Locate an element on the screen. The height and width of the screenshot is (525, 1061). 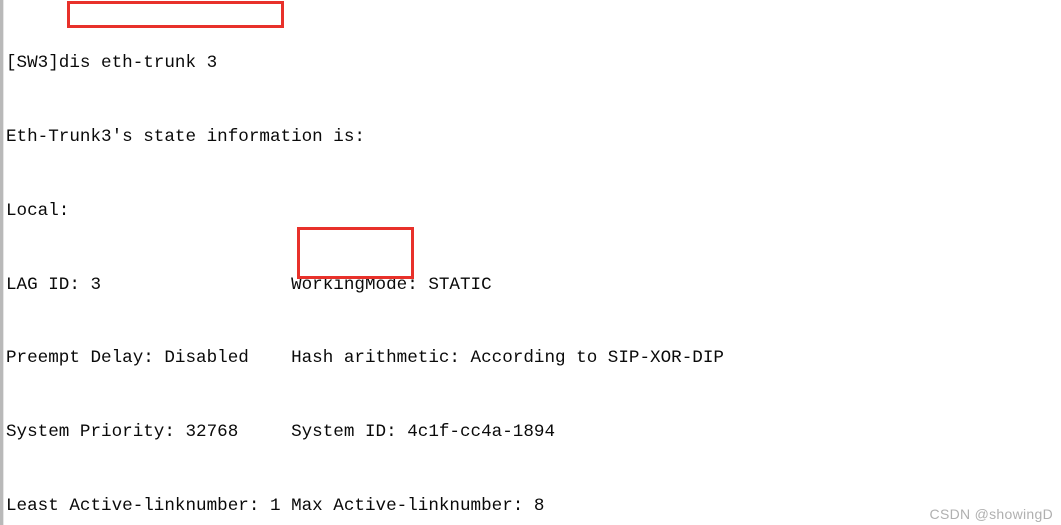
terminal-line-command: [SW3]dis eth-trunk 3 is located at coordinates (533, 63).